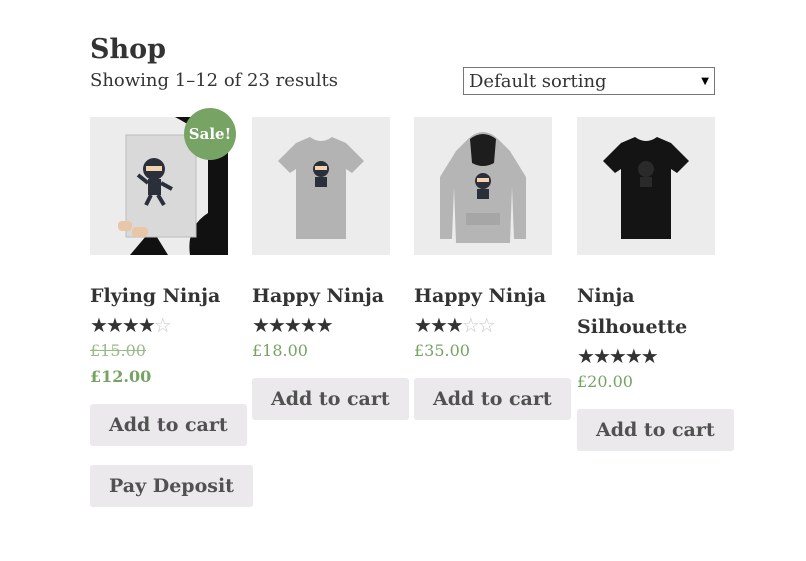 This screenshot has height=561, width=806. Describe the element at coordinates (214, 80) in the screenshot. I see `result-count: Showing 1–12 of 23 results` at that location.